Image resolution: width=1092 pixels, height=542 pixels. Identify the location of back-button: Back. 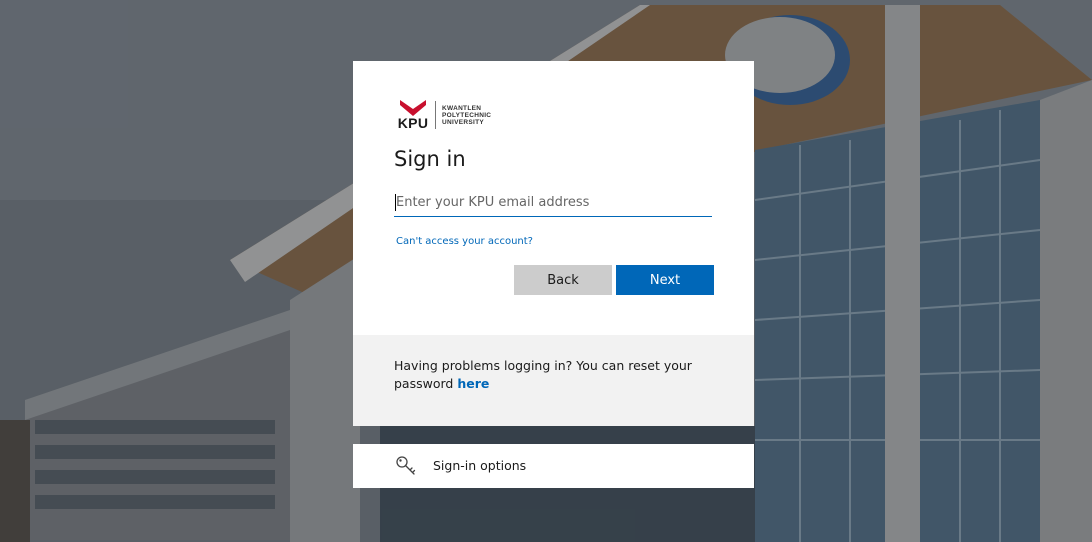
(563, 280).